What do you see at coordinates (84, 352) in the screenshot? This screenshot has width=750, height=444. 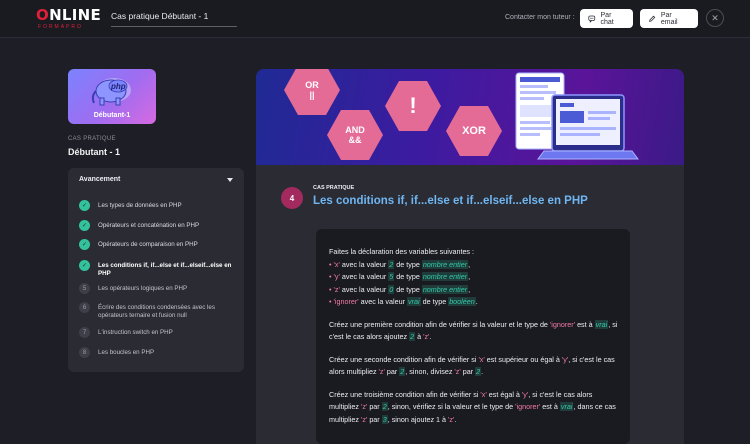 I see `step-number: 8` at bounding box center [84, 352].